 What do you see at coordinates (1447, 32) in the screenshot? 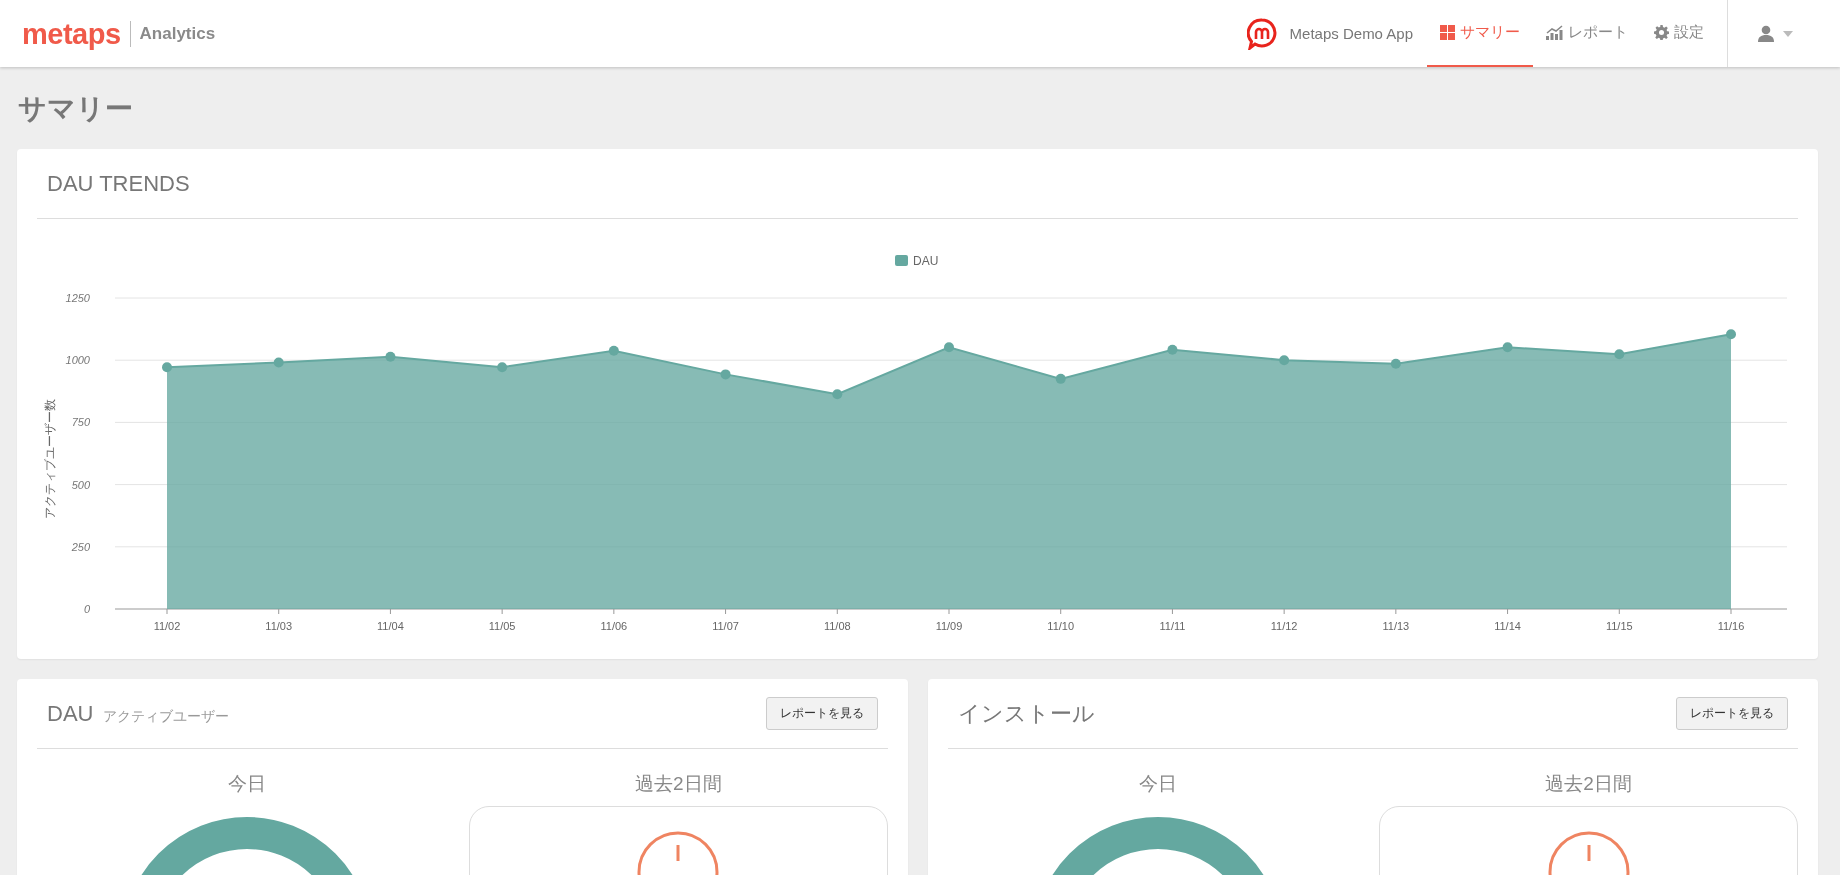
I see `grid-icon` at bounding box center [1447, 32].